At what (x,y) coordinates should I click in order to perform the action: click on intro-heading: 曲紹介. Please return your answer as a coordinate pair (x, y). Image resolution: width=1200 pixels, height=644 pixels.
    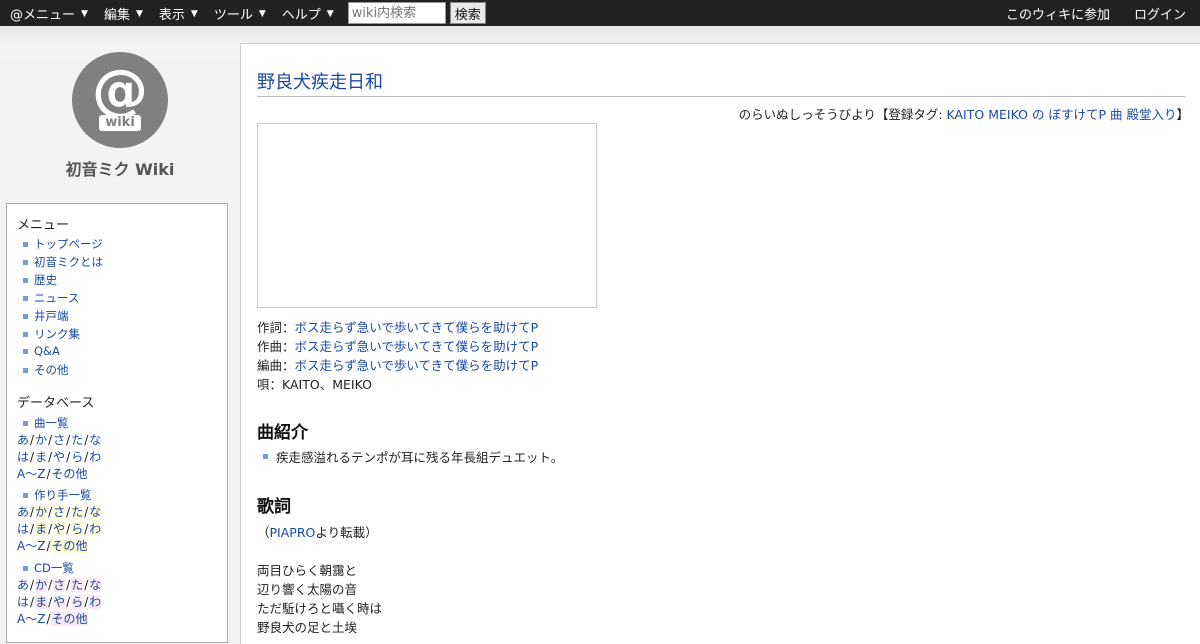
    Looking at the image, I should click on (282, 433).